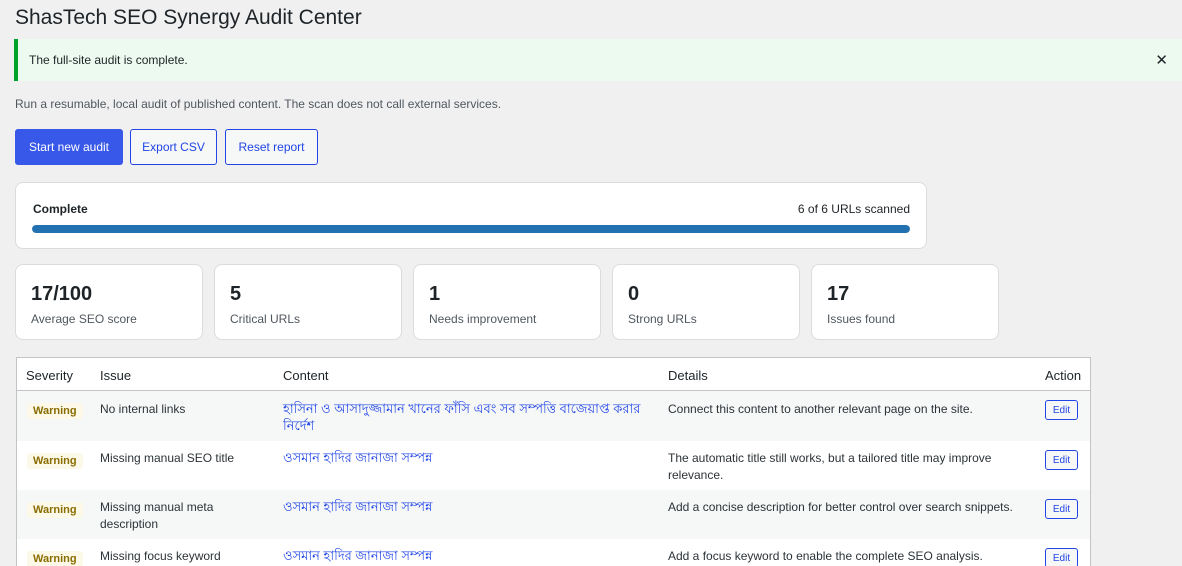 Image resolution: width=1182 pixels, height=566 pixels. What do you see at coordinates (905, 302) in the screenshot?
I see `stat-issues-found: 17 Issues found` at bounding box center [905, 302].